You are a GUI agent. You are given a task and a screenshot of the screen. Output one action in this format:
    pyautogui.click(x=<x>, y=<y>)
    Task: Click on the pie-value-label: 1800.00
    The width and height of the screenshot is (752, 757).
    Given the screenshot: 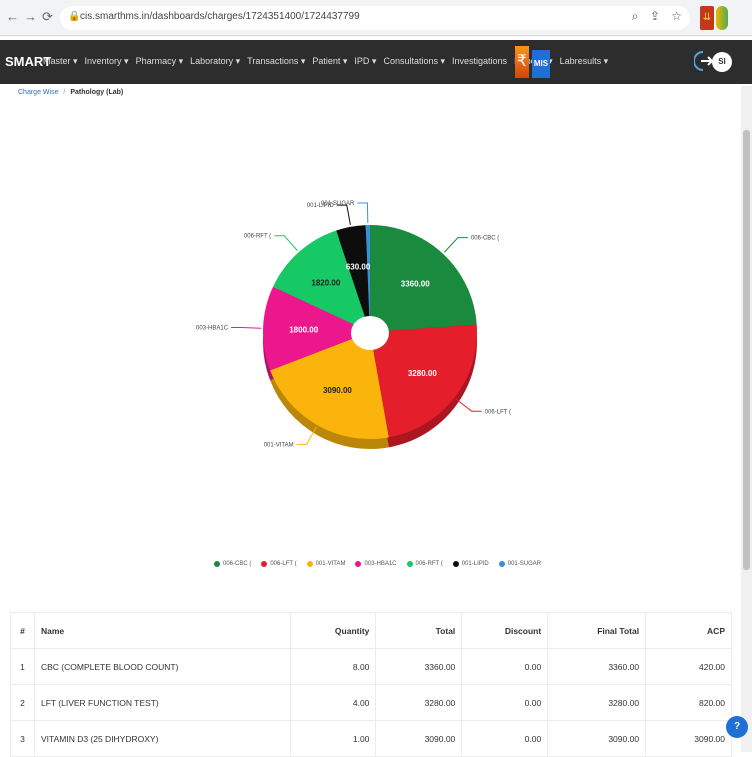 What is the action you would take?
    pyautogui.click(x=303, y=330)
    